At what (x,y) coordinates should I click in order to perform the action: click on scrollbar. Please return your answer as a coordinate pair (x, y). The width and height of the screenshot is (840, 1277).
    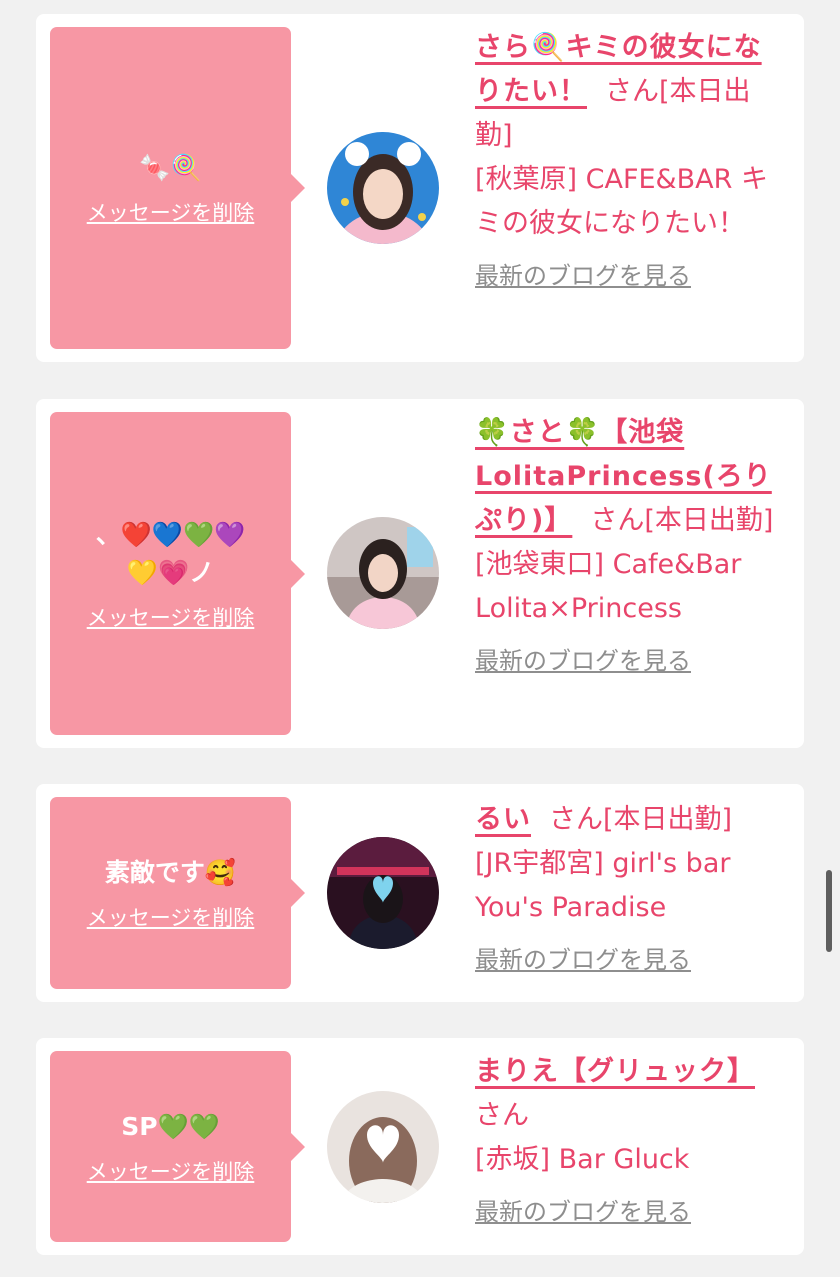
    Looking at the image, I should click on (829, 911).